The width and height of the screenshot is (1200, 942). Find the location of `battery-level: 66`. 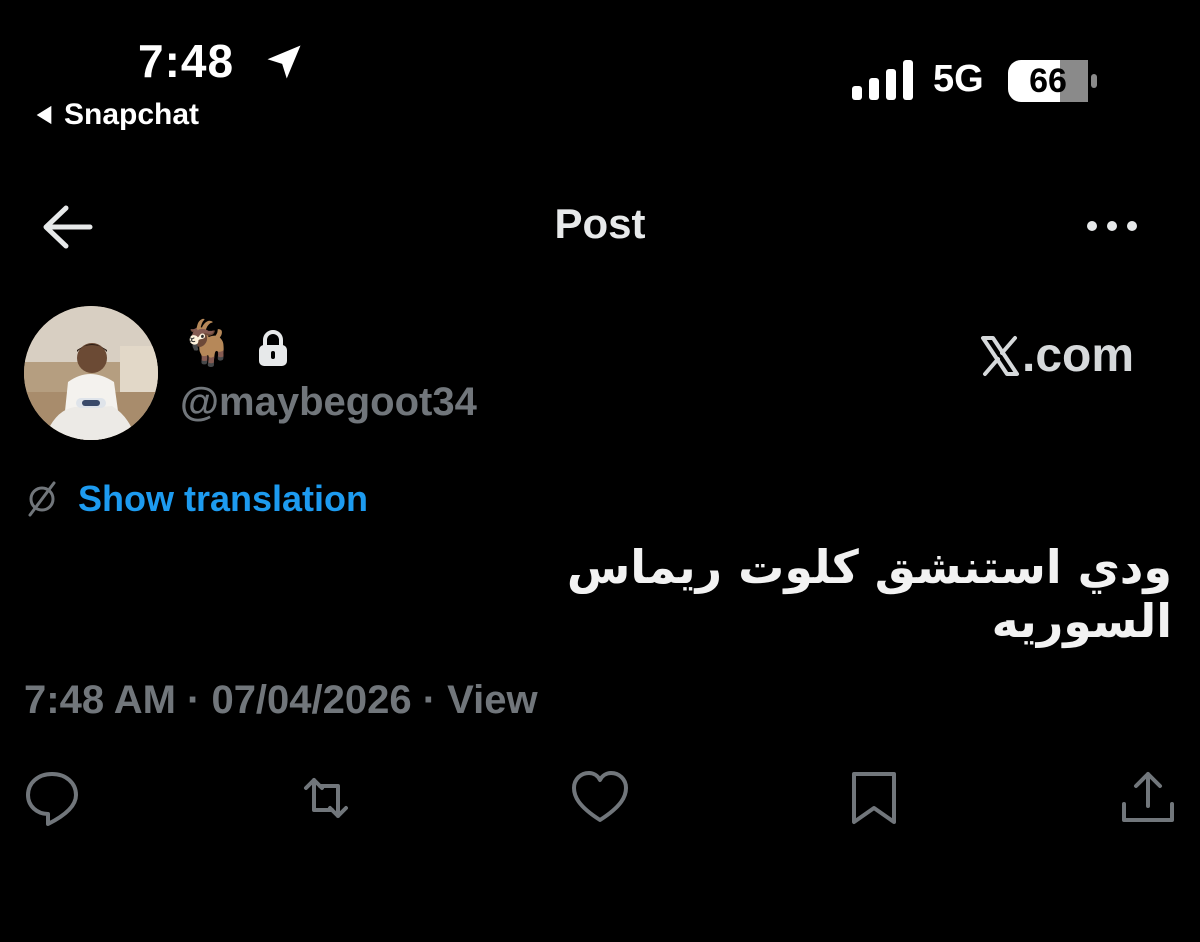

battery-level: 66 is located at coordinates (1048, 81).